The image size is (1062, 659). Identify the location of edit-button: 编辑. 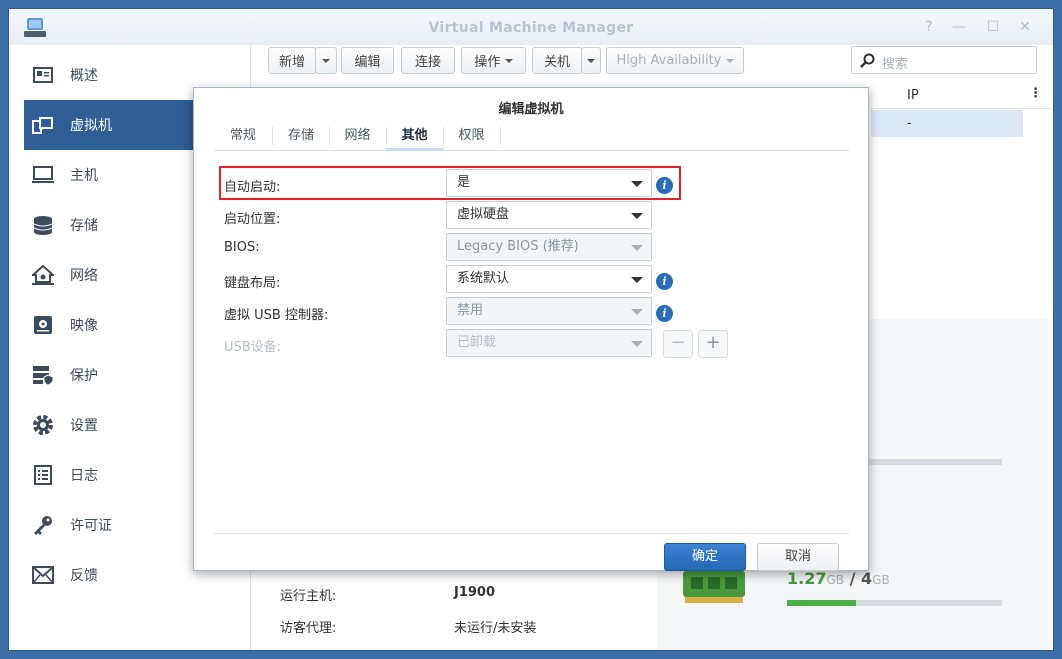
(367, 60).